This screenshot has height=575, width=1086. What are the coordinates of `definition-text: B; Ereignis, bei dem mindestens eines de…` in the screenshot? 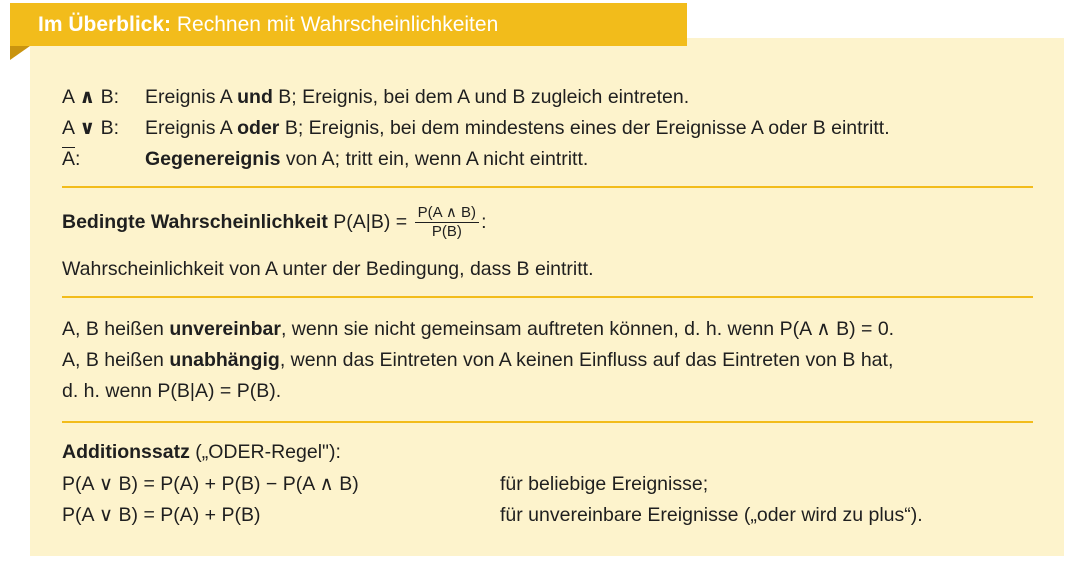 It's located at (584, 128).